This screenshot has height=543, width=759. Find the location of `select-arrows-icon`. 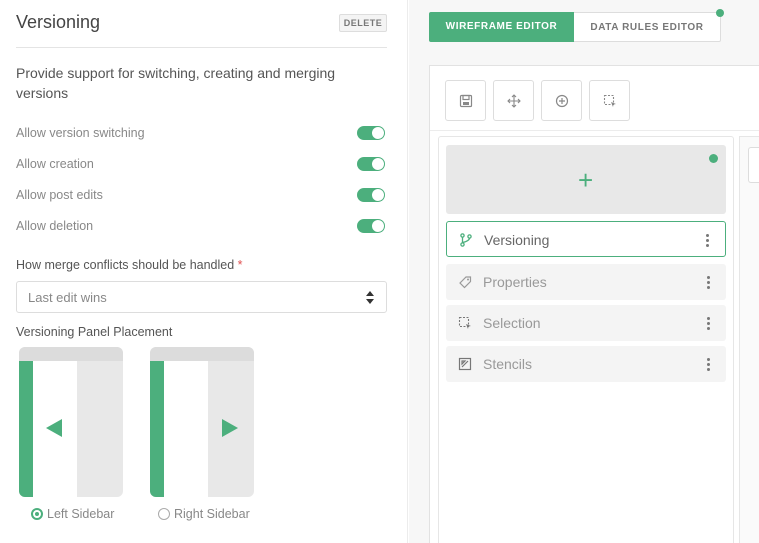

select-arrows-icon is located at coordinates (370, 298).